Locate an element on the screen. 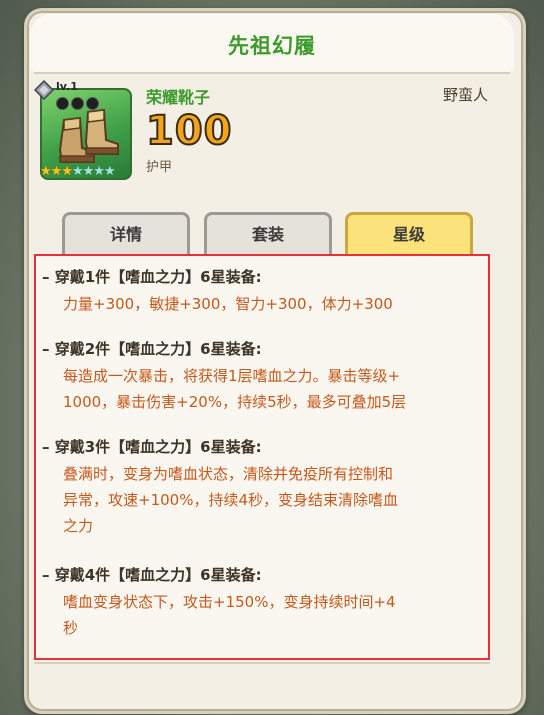 The image size is (544, 715). star-icon: ★ is located at coordinates (109, 171).